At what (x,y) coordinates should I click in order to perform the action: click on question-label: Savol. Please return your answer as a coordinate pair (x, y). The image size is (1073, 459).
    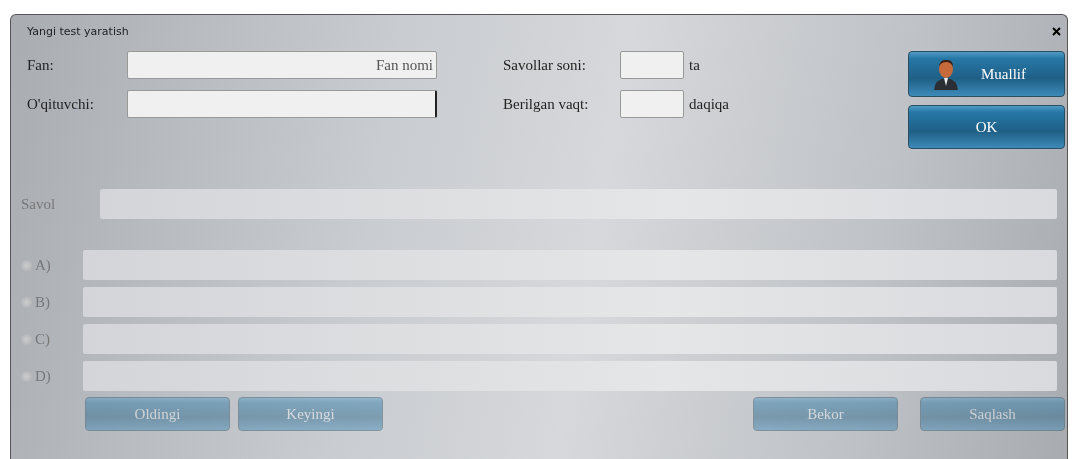
    Looking at the image, I should click on (39, 204).